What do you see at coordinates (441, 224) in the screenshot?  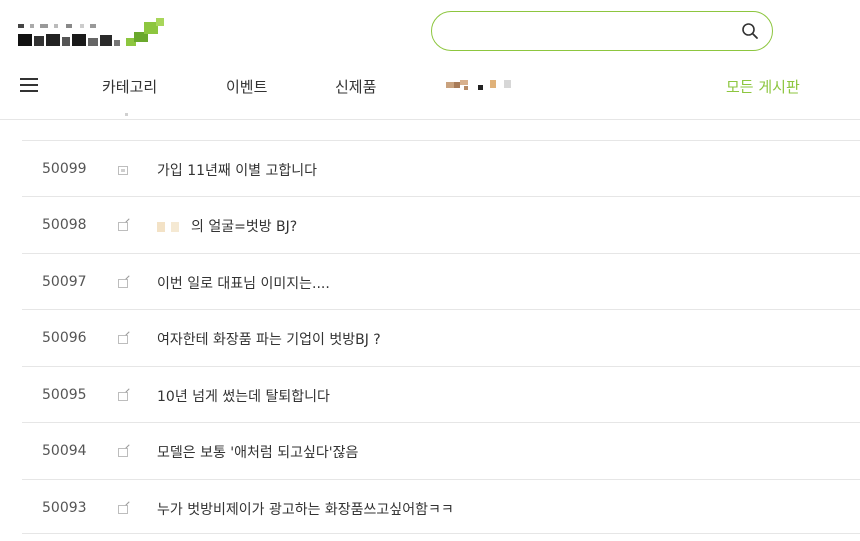 I see `post-row: 50098 의 얼굴=벗방 BJ?` at bounding box center [441, 224].